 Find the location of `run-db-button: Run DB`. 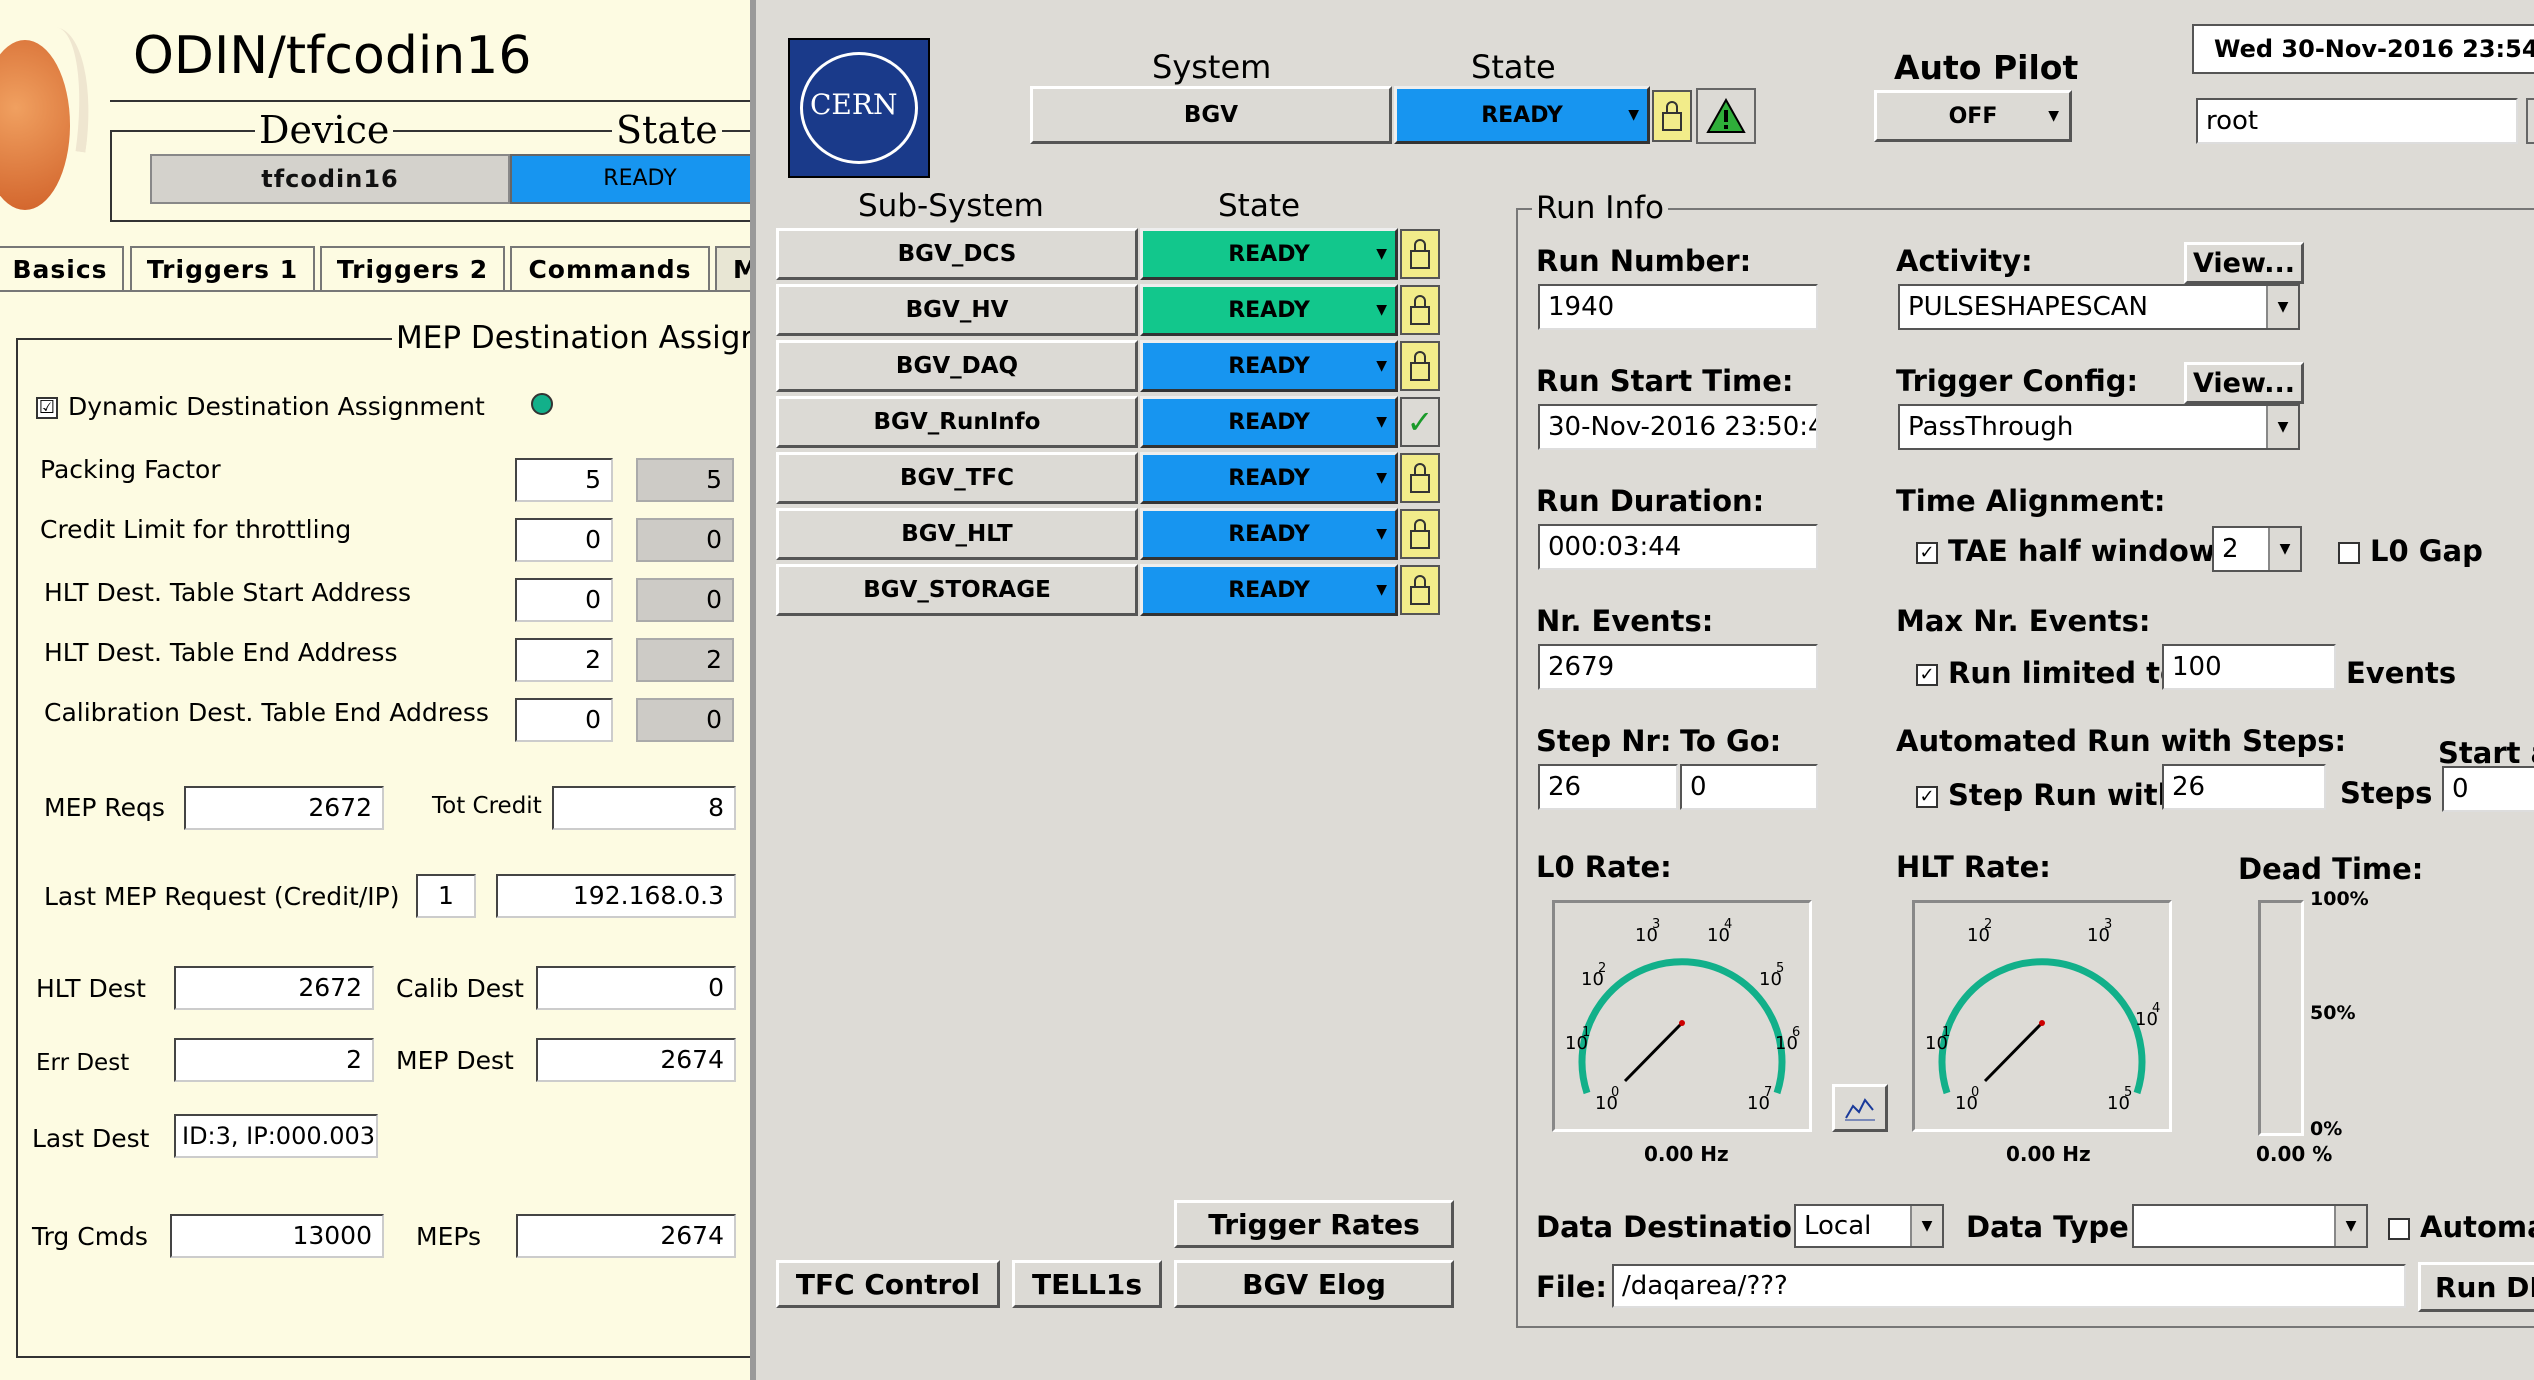

run-db-button: Run DB is located at coordinates (2476, 1287).